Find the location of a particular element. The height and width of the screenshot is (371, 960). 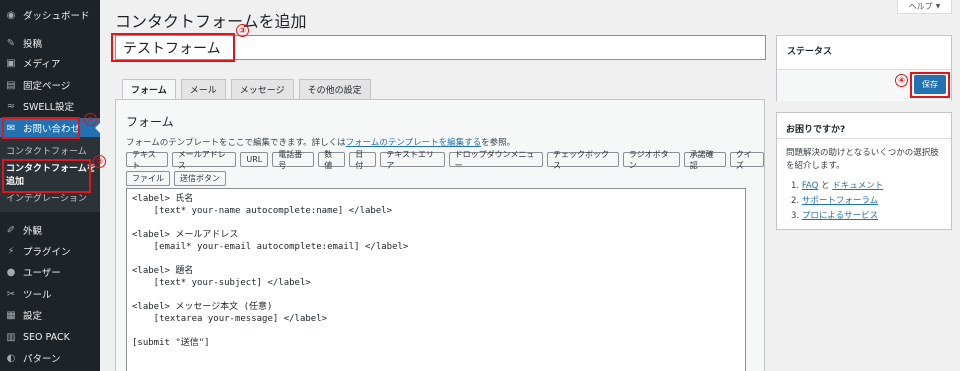

sidebar-item-tools: ✂ ツール is located at coordinates (50, 294).